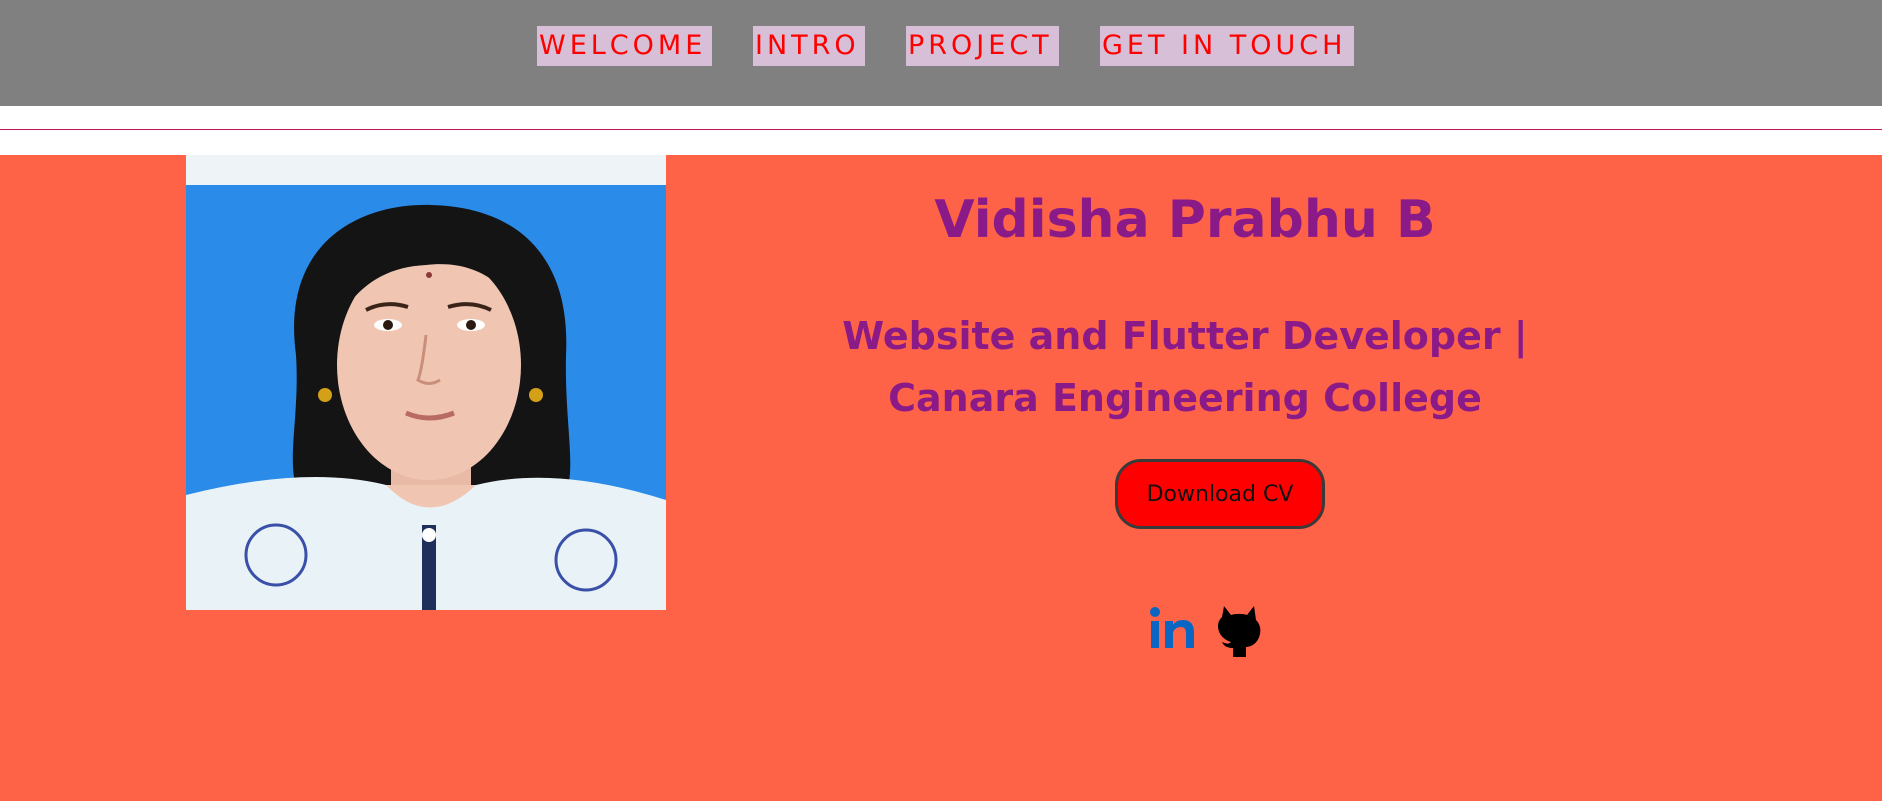  What do you see at coordinates (1185, 398) in the screenshot?
I see `role-line-college: Canara Engineering College` at bounding box center [1185, 398].